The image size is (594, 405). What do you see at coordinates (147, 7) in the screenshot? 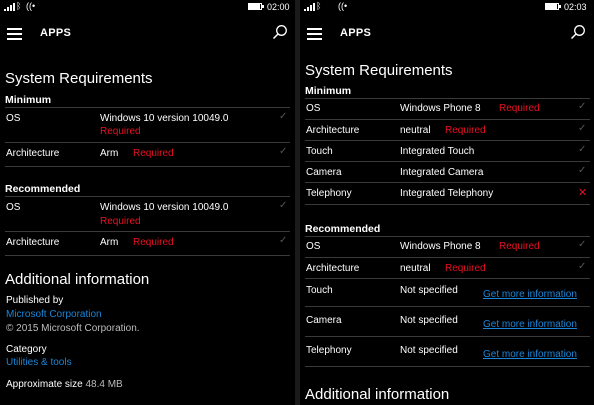
I see `status-bar: ᛒ ((• 02:00` at bounding box center [147, 7].